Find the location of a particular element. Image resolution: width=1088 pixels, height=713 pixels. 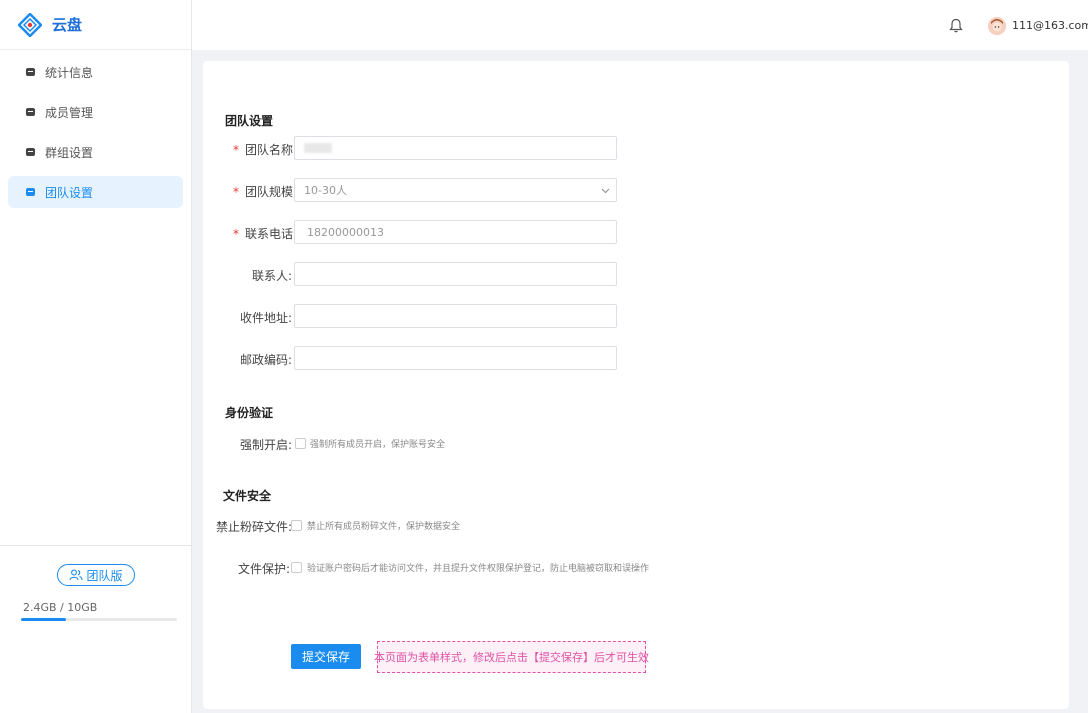

no-shred-checkbox is located at coordinates (296, 525).